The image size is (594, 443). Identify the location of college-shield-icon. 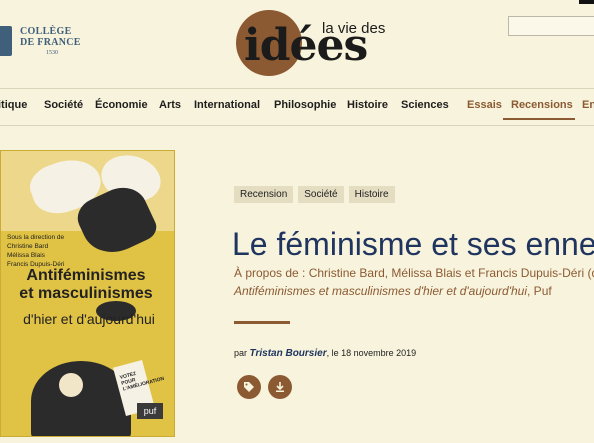
(6, 41).